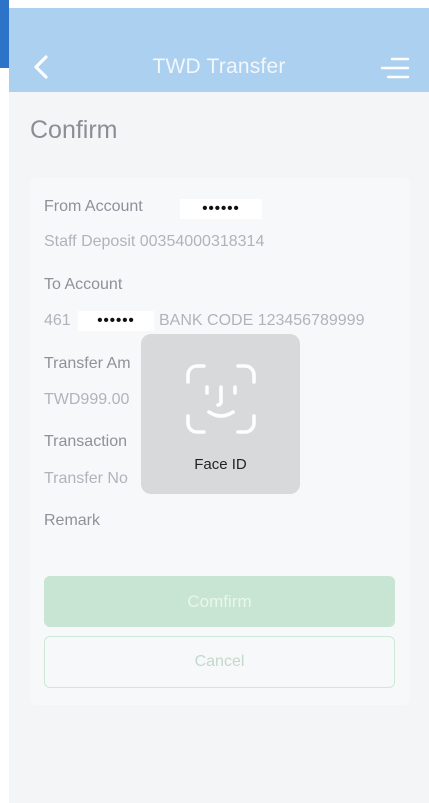 This screenshot has width=429, height=803. I want to click on to-account-value: BANK CODE 123456789999, so click(262, 320).